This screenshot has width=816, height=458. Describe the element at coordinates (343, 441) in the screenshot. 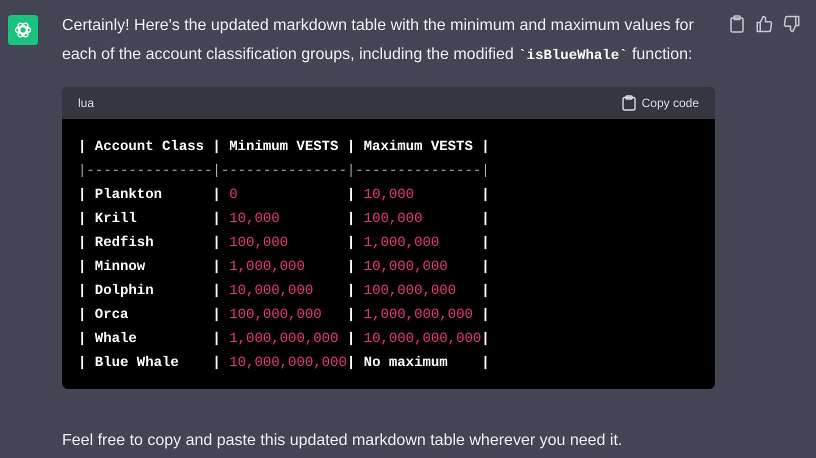

I see `message-paragraph: Feel free to copy and paste this updated markdown table wherever you need it.` at that location.